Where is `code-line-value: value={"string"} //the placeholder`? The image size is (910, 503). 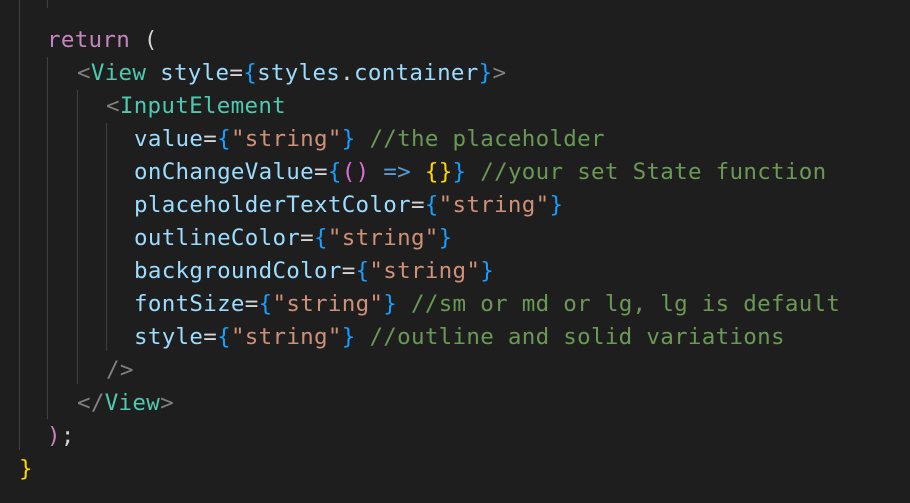
code-line-value: value={"string"} //the placeholder is located at coordinates (369, 139).